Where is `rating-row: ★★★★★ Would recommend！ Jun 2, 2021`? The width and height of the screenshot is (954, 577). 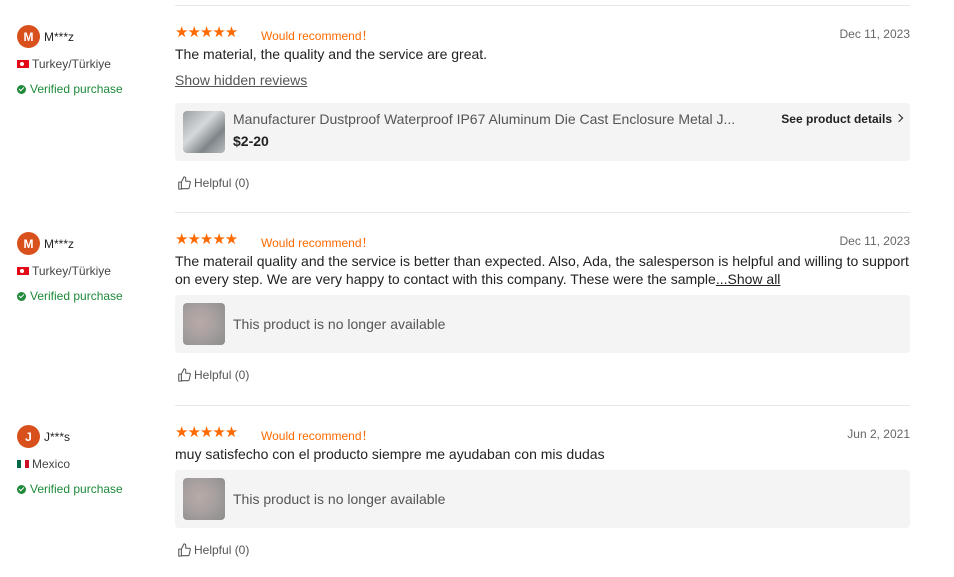
rating-row: ★★★★★ Would recommend！ Jun 2, 2021 is located at coordinates (542, 434).